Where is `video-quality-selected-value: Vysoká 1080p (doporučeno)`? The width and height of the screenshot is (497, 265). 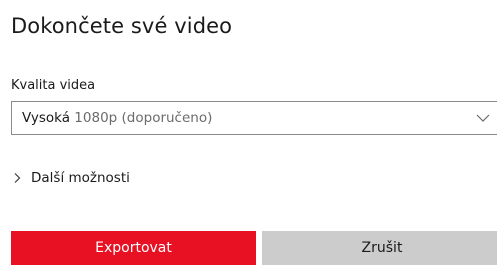 video-quality-selected-value: Vysoká 1080p (doporučeno) is located at coordinates (117, 118).